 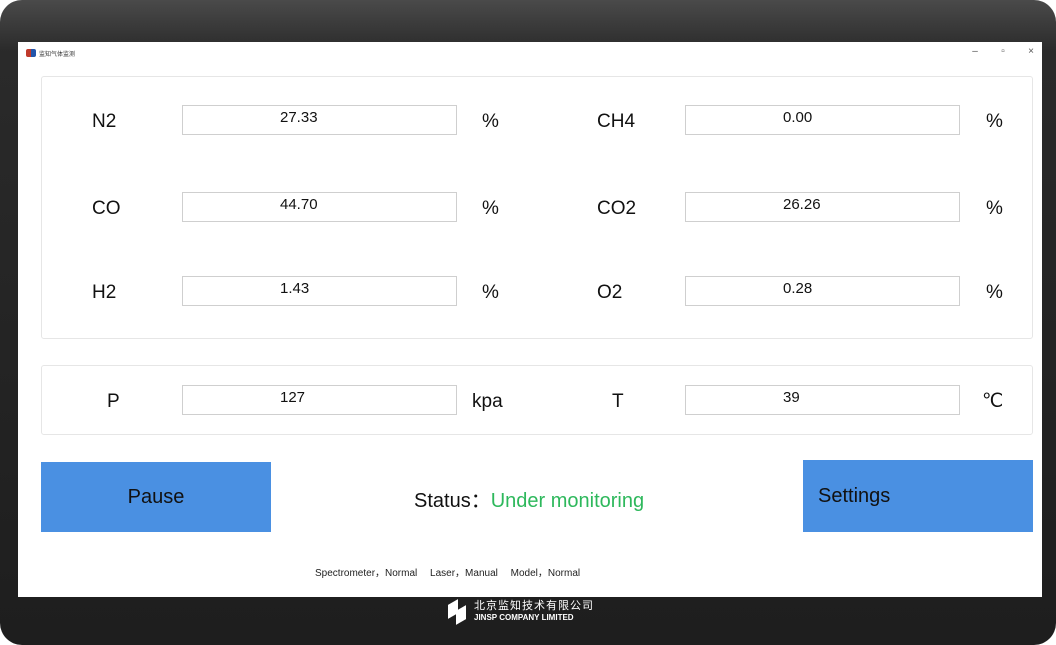 What do you see at coordinates (487, 401) in the screenshot?
I see `env-unit-pressure: kpa` at bounding box center [487, 401].